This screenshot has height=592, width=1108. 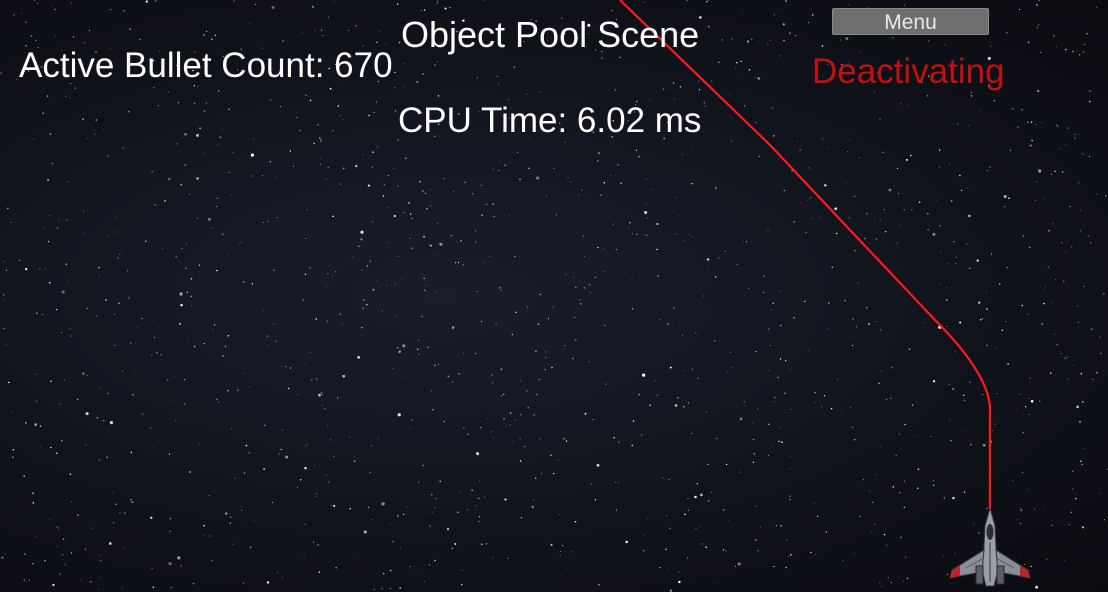 I want to click on spaceship-icon, so click(x=990, y=550).